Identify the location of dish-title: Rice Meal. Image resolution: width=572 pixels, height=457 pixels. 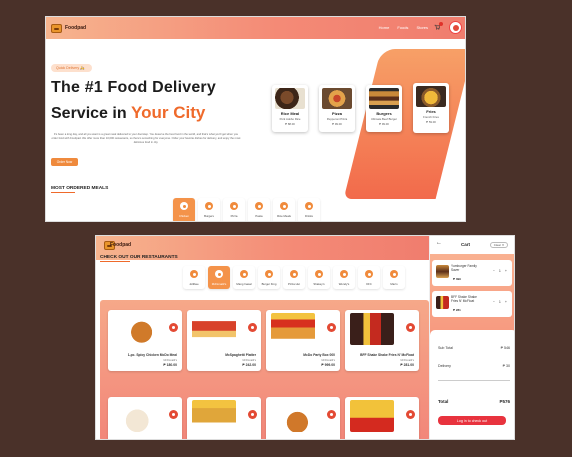
(290, 113).